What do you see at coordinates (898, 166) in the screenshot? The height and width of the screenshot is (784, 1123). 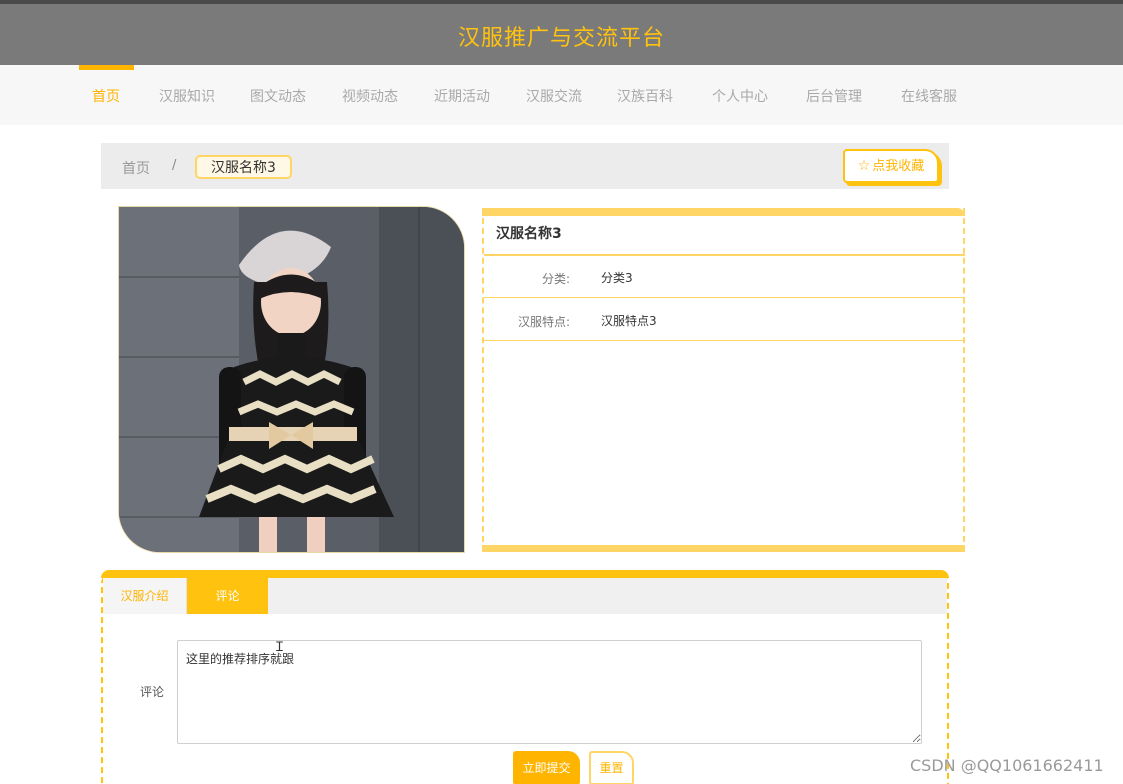 I see `favorite-button-label: 点我收藏` at bounding box center [898, 166].